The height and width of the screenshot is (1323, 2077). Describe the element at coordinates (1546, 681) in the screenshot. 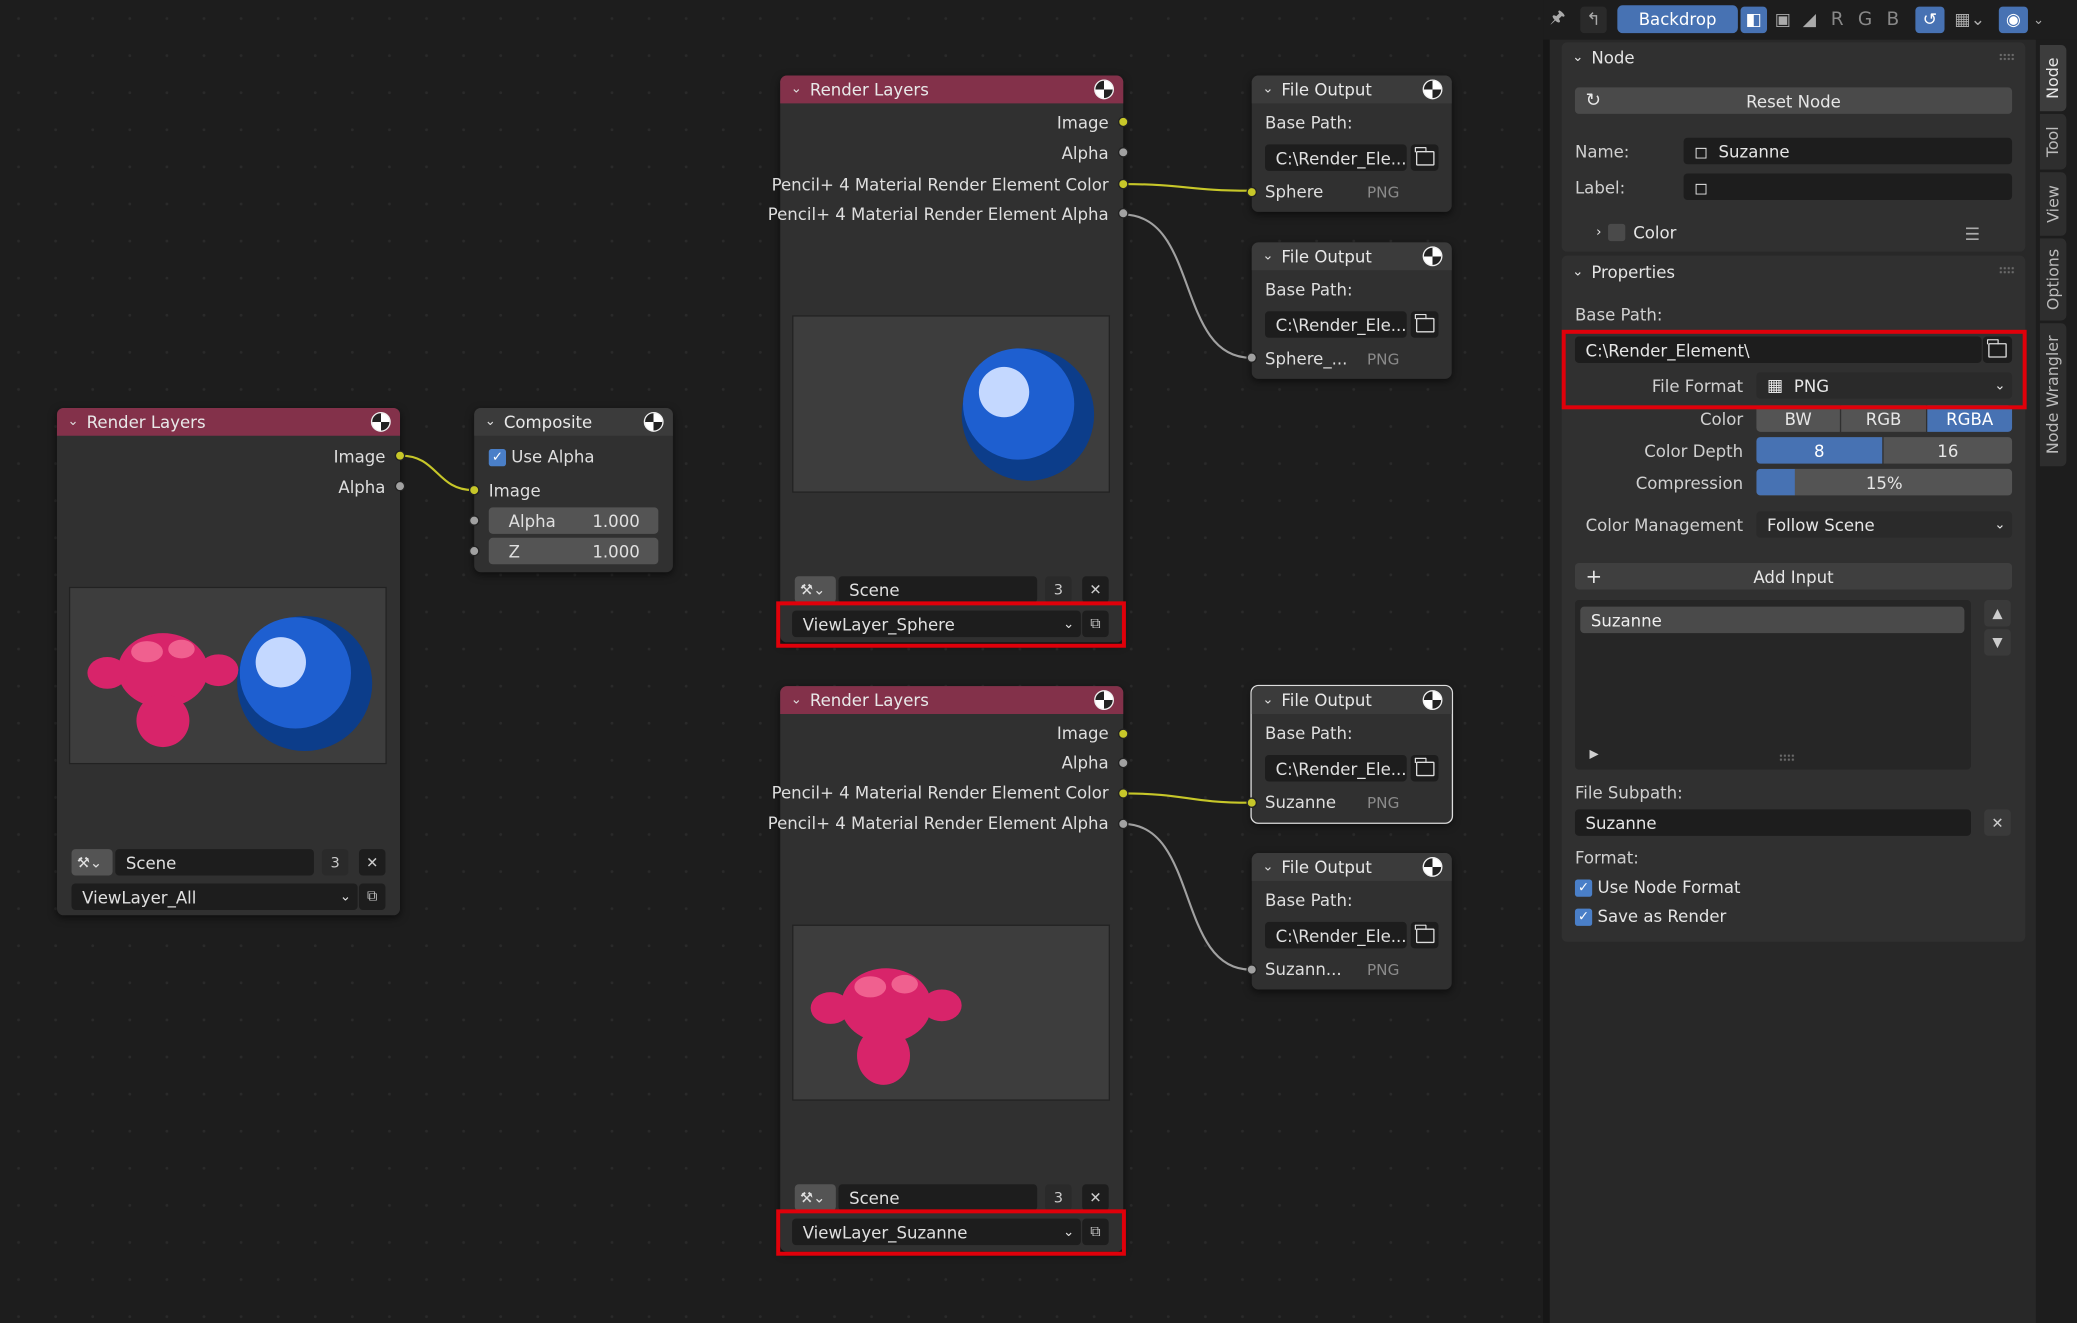

I see `sidebar-divider` at that location.